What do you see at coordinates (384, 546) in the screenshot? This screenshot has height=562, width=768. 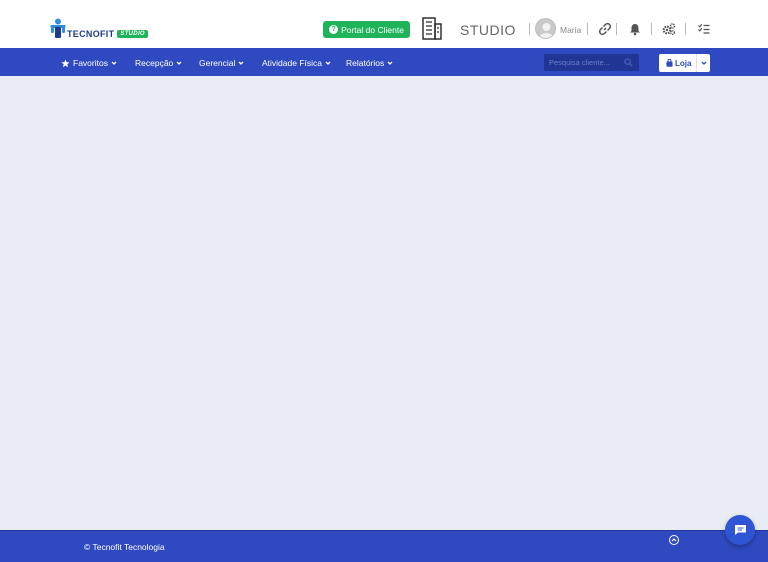 I see `page-footer: © Tecnofit Tecnologia` at bounding box center [384, 546].